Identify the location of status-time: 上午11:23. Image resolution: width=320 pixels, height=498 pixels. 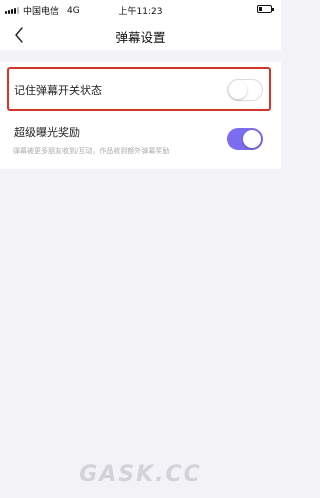
(140, 12).